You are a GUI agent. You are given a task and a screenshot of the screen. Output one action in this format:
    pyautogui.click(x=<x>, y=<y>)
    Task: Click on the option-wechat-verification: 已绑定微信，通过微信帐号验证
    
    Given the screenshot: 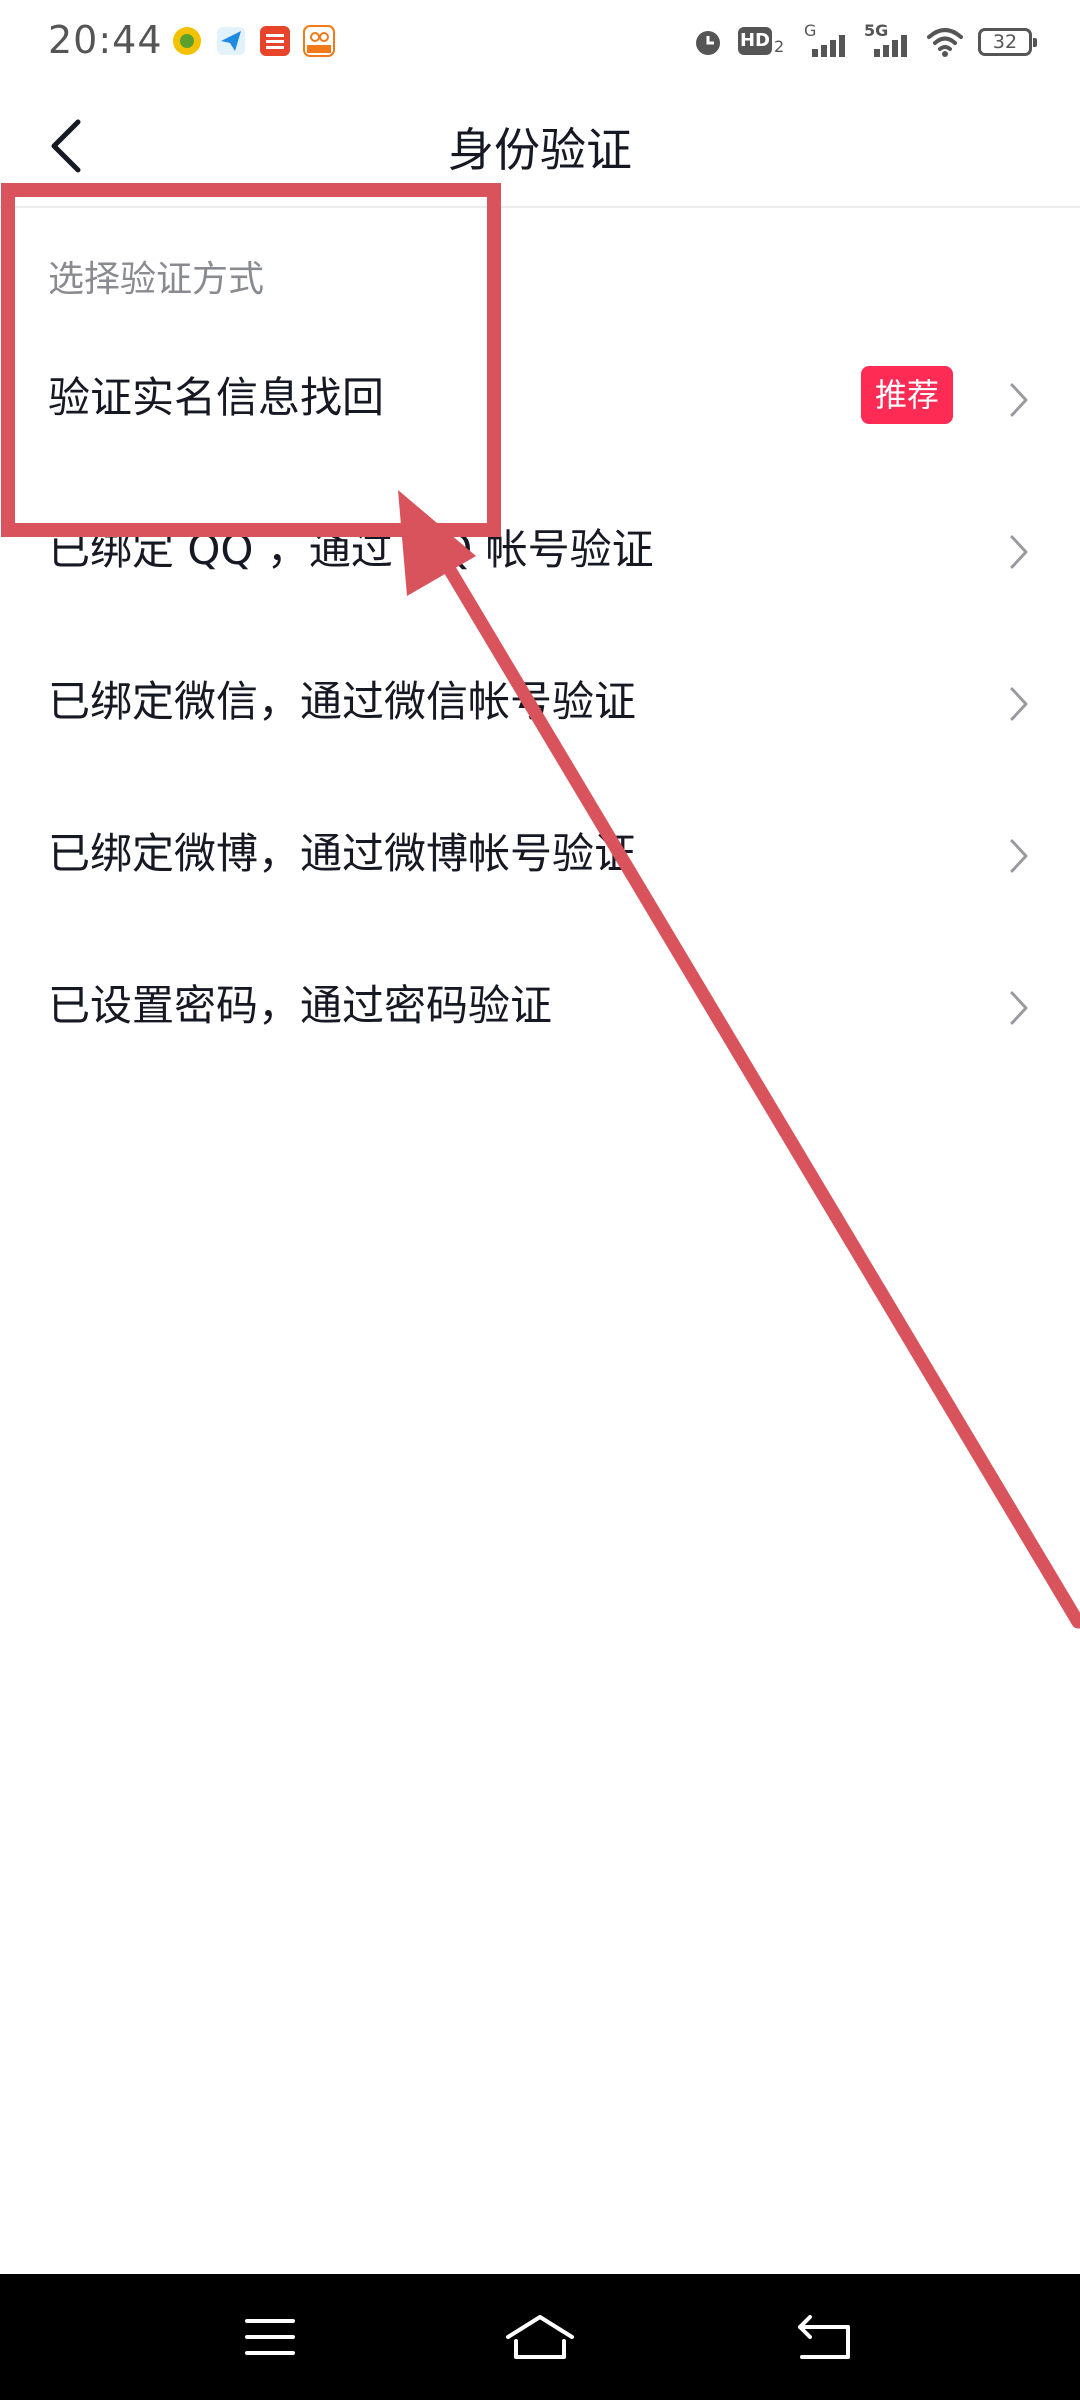 What is the action you would take?
    pyautogui.click(x=540, y=700)
    